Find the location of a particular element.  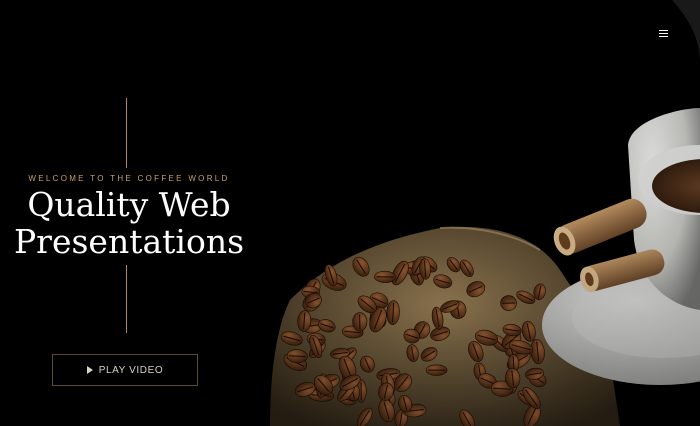

bottom-divider-line is located at coordinates (126, 299).